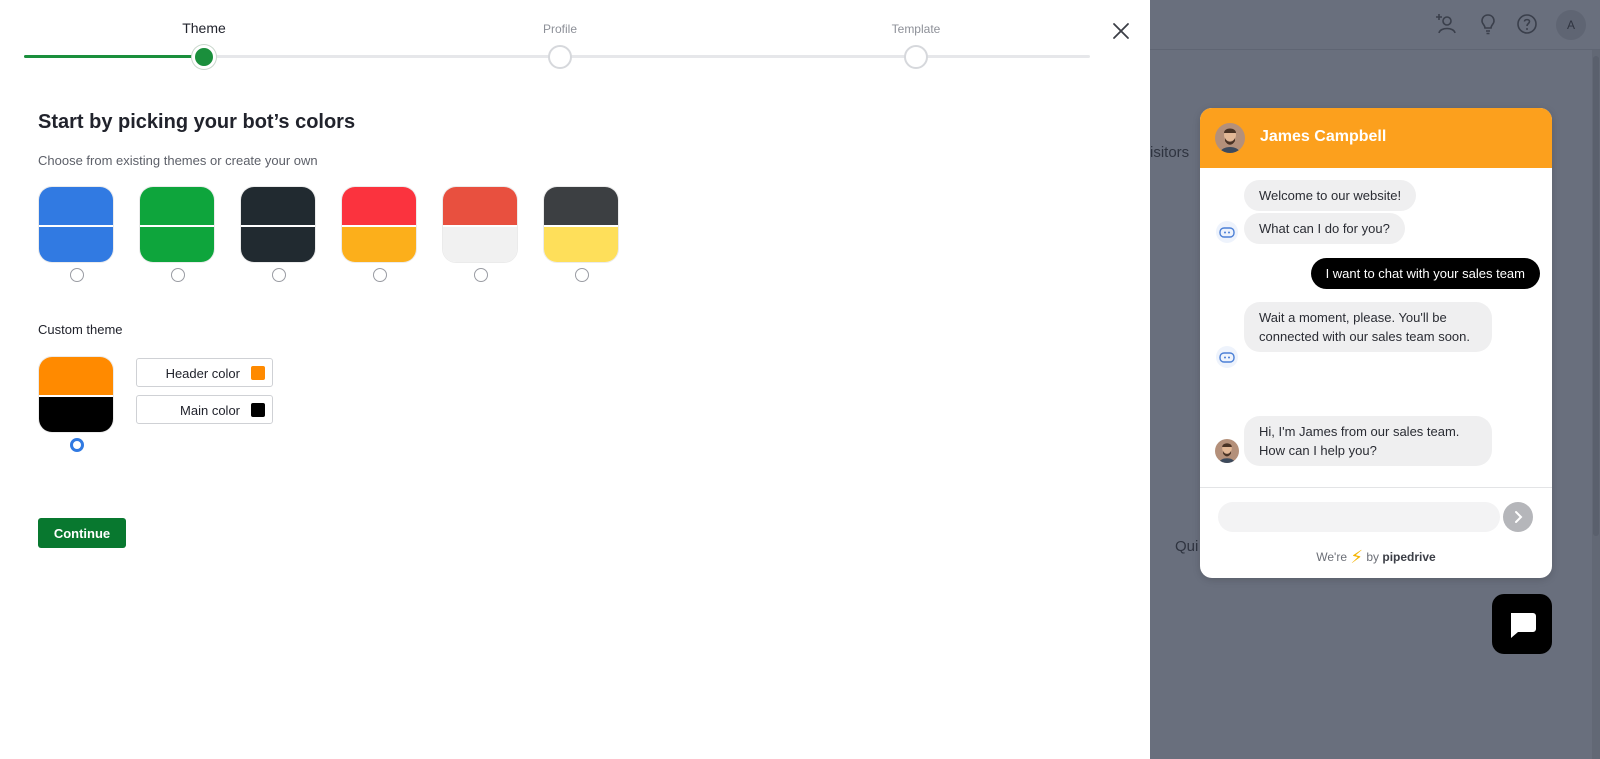  What do you see at coordinates (204, 28) in the screenshot?
I see `step-theme-label: Theme` at bounding box center [204, 28].